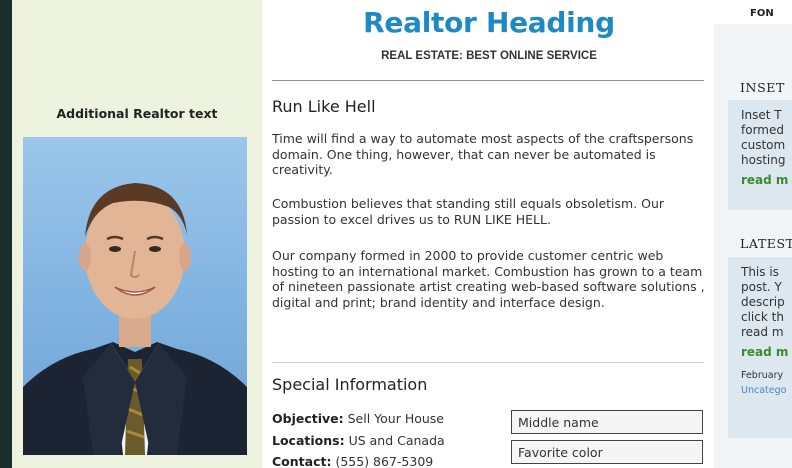 The width and height of the screenshot is (792, 468). I want to click on latest-text-line: This is, so click(760, 272).